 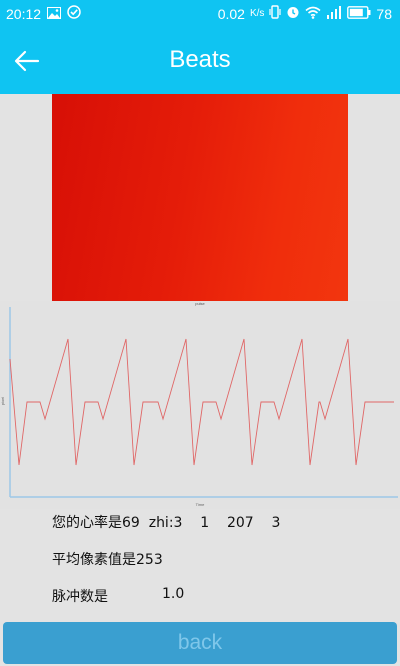 What do you see at coordinates (275, 13) in the screenshot?
I see `vibrate-icon` at bounding box center [275, 13].